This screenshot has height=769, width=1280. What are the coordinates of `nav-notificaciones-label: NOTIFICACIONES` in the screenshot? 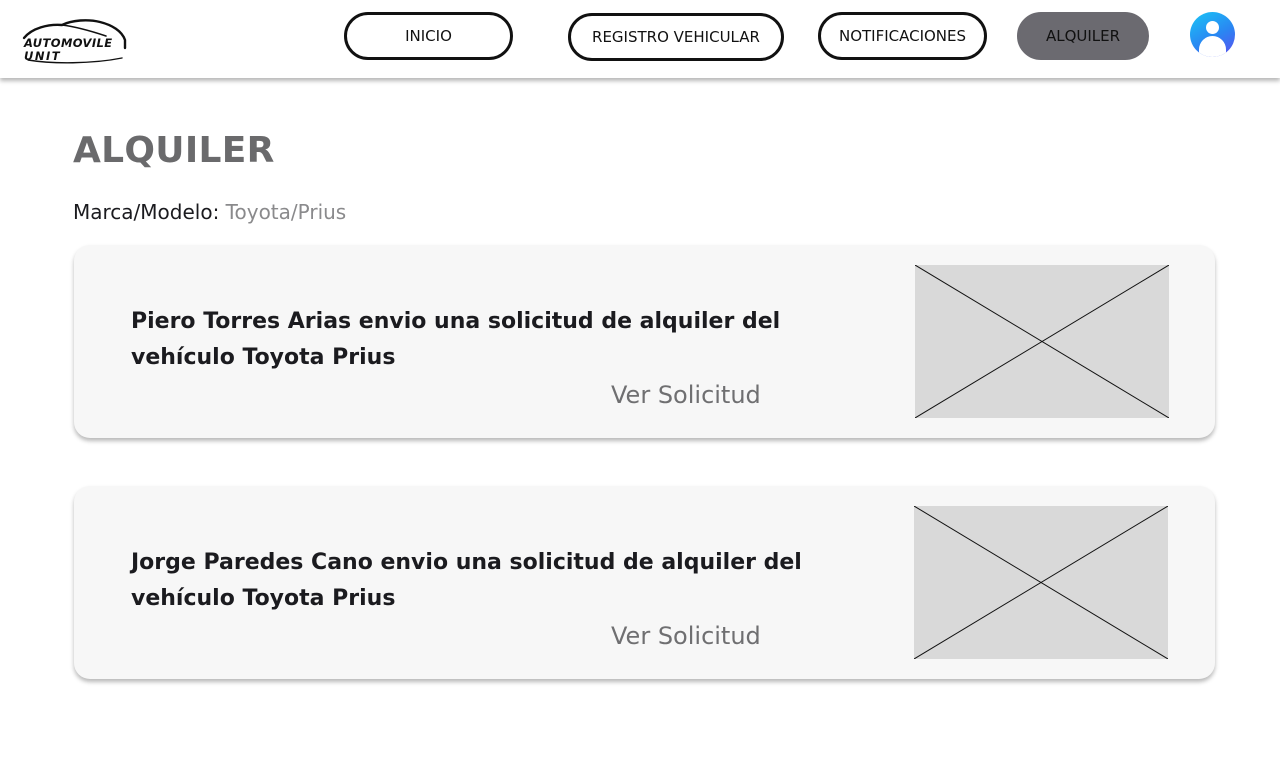 It's located at (902, 36).